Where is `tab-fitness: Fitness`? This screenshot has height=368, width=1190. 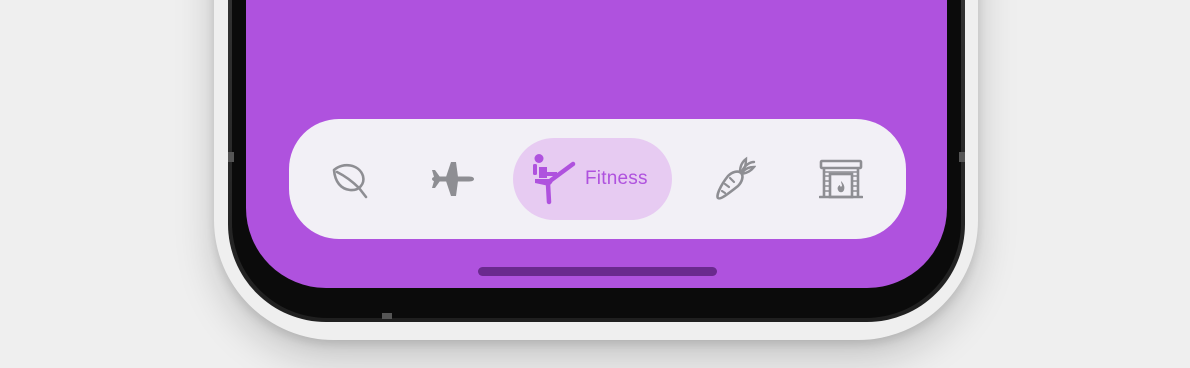 tab-fitness: Fitness is located at coordinates (592, 179).